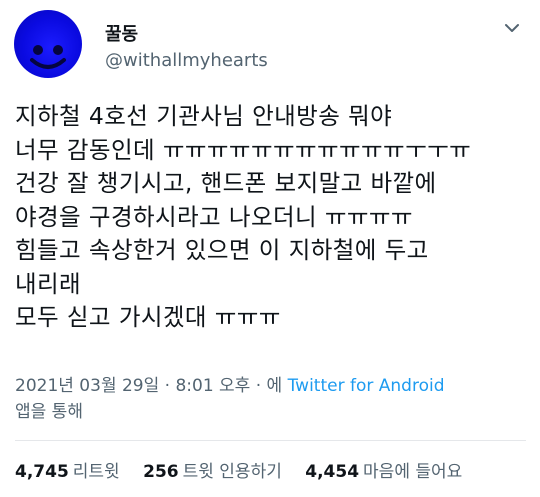  What do you see at coordinates (161, 472) in the screenshot?
I see `quotes-count: 256` at bounding box center [161, 472].